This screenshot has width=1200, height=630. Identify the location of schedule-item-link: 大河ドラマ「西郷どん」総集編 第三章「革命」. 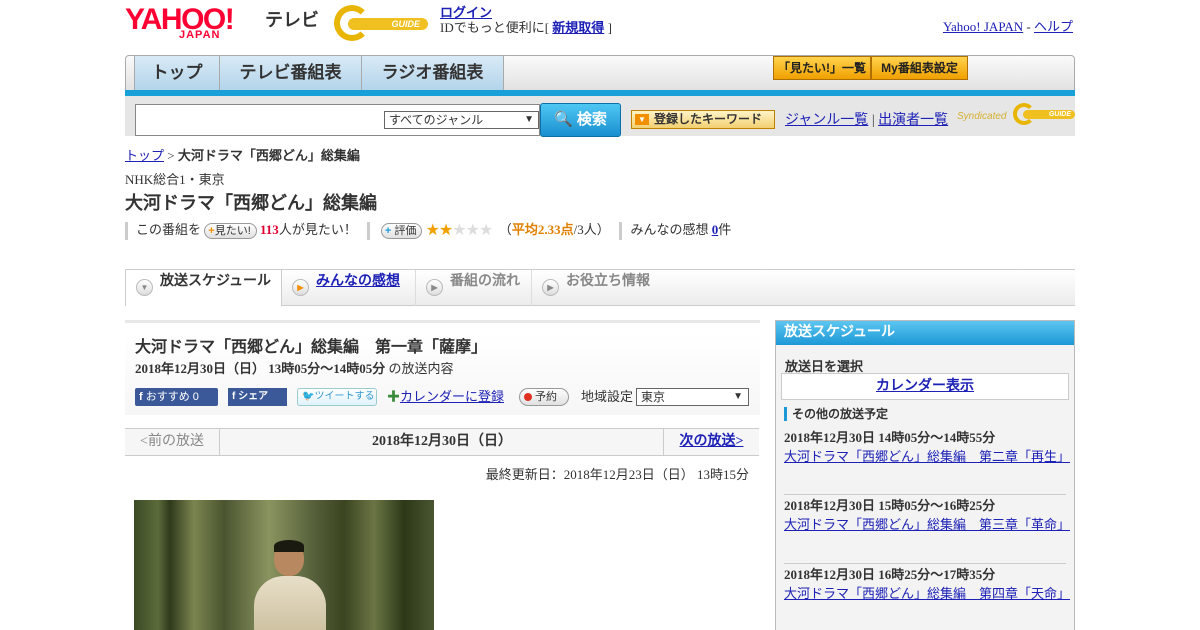
(927, 524).